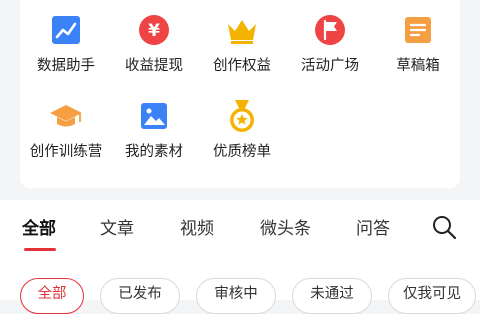 The image size is (480, 314). What do you see at coordinates (197, 226) in the screenshot?
I see `tab-videos: 视频` at bounding box center [197, 226].